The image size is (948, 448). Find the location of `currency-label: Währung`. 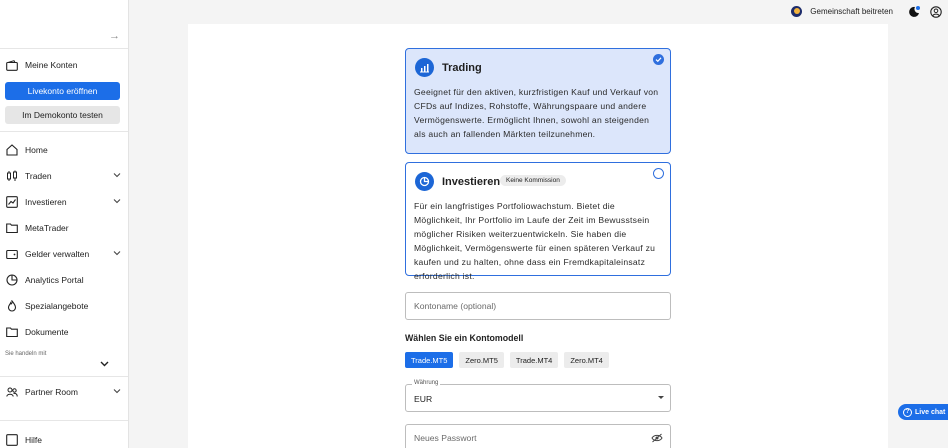

currency-label: Währung is located at coordinates (426, 383).